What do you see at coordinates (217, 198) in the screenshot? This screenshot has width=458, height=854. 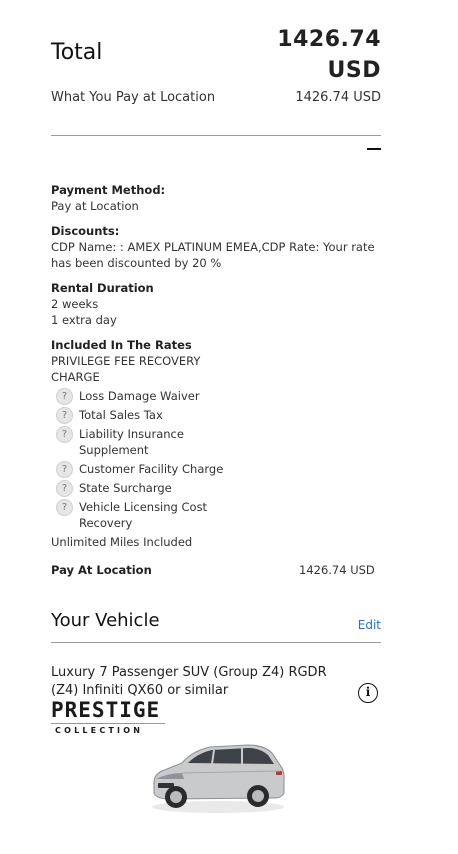 I see `payment-method-block: Payment Method: Pay at Location` at bounding box center [217, 198].